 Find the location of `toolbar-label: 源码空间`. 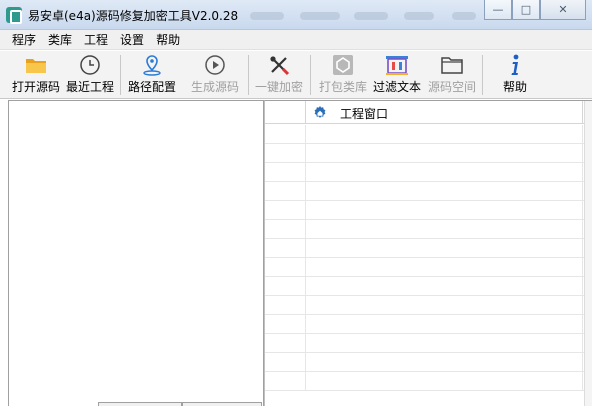

toolbar-label: 源码空间 is located at coordinates (451, 87).